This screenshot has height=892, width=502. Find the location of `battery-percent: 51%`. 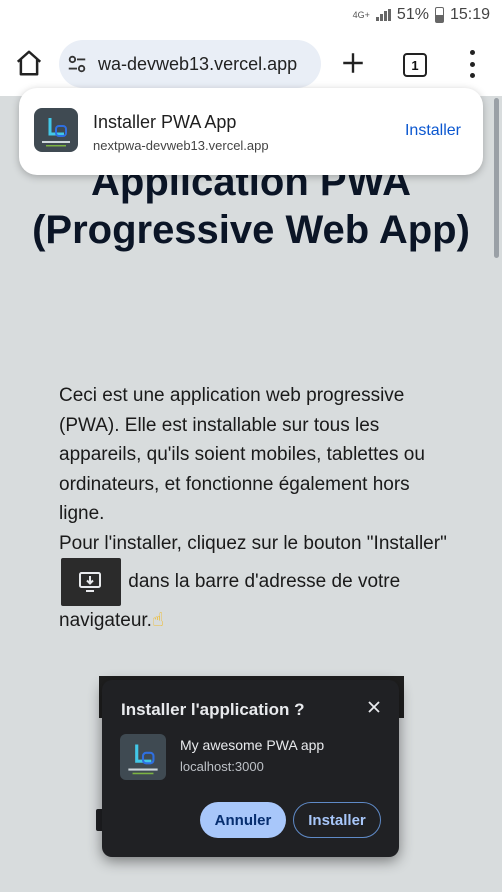

battery-percent: 51% is located at coordinates (412, 14).